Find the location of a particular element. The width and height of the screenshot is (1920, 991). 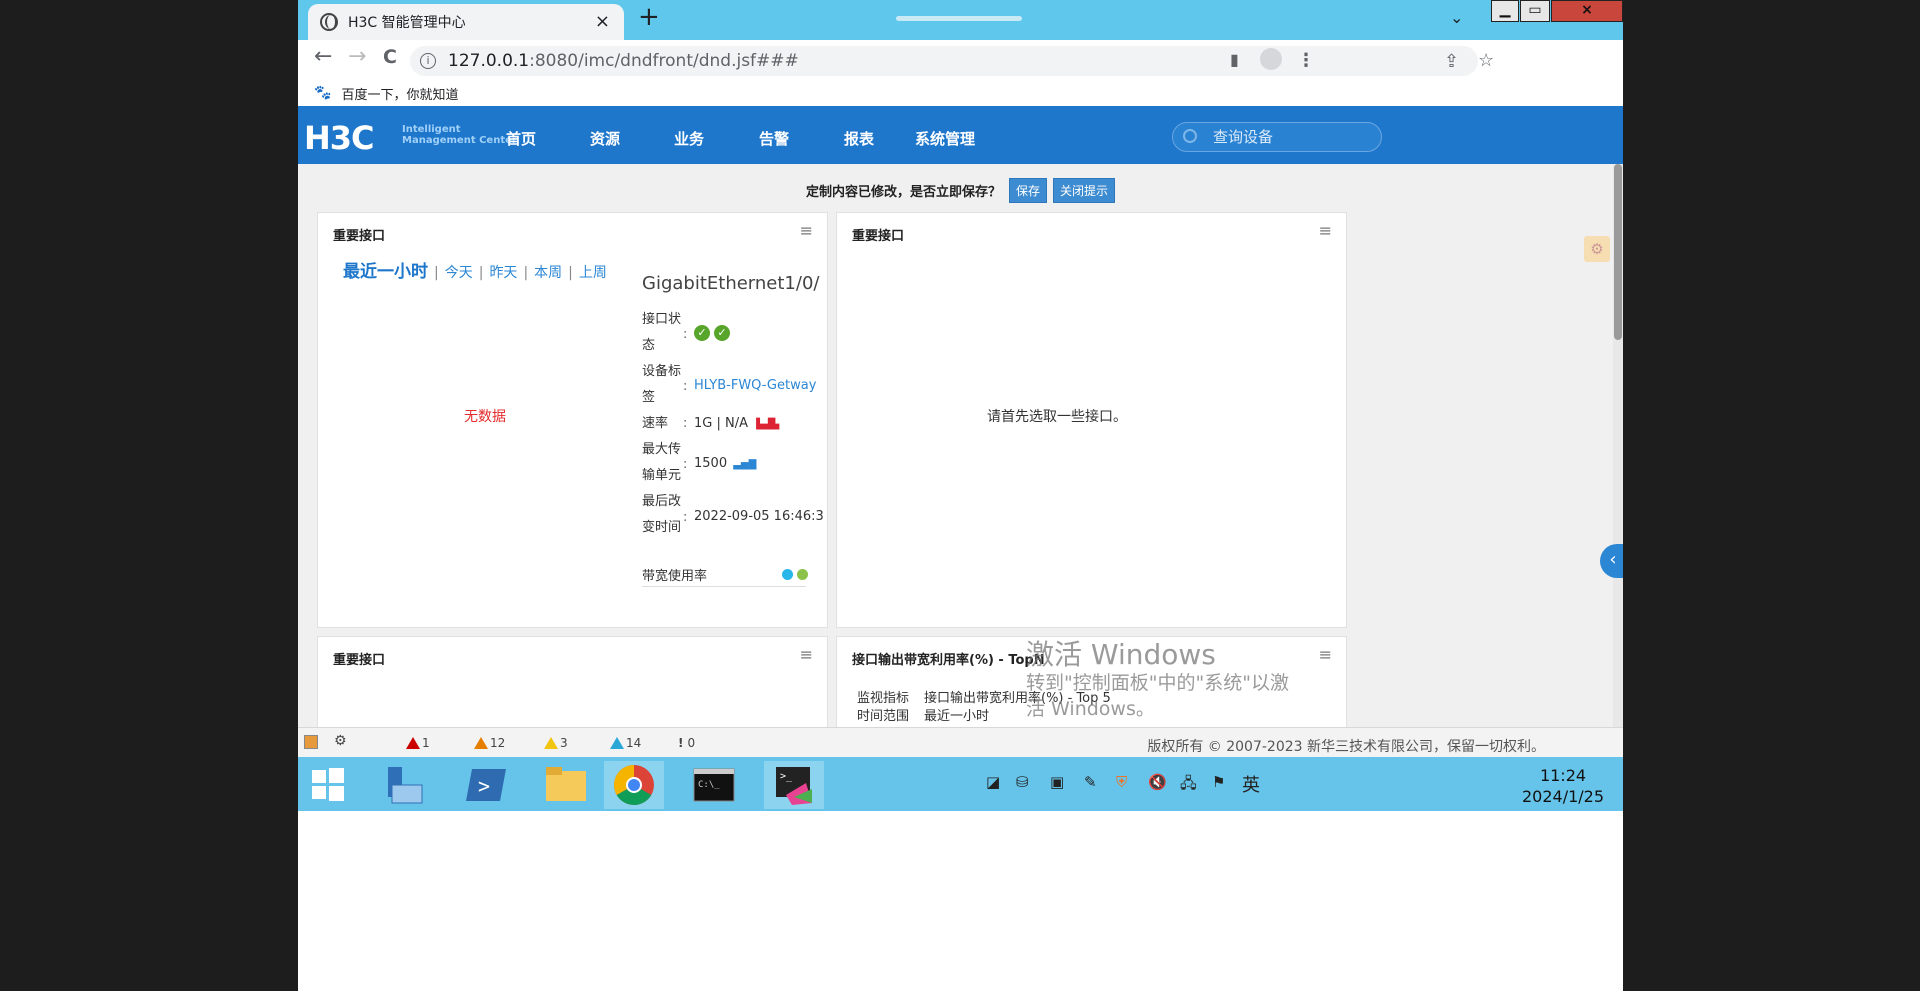

forward-button: → is located at coordinates (357, 56).